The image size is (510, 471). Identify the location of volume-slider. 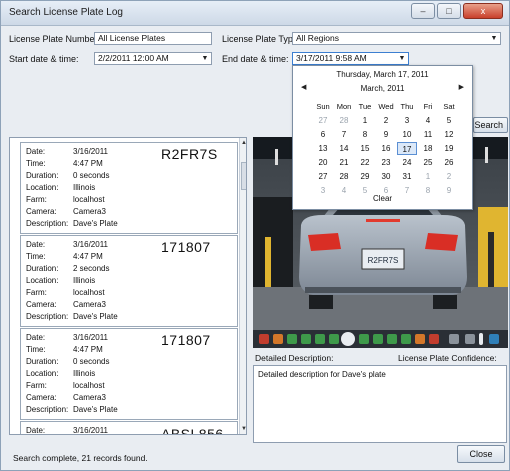
(481, 339).